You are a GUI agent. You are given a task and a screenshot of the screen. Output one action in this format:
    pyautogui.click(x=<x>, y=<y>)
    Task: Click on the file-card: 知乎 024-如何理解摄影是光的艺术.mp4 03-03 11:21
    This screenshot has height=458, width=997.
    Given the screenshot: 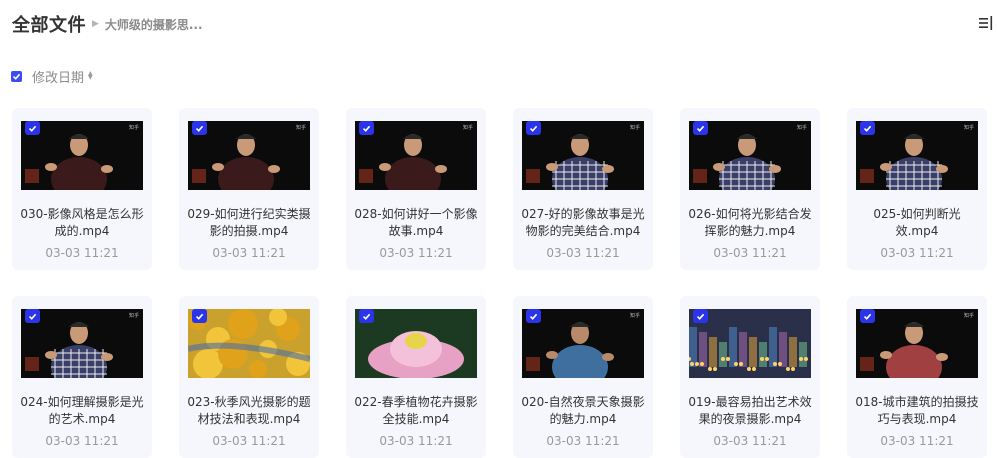 What is the action you would take?
    pyautogui.click(x=82, y=377)
    